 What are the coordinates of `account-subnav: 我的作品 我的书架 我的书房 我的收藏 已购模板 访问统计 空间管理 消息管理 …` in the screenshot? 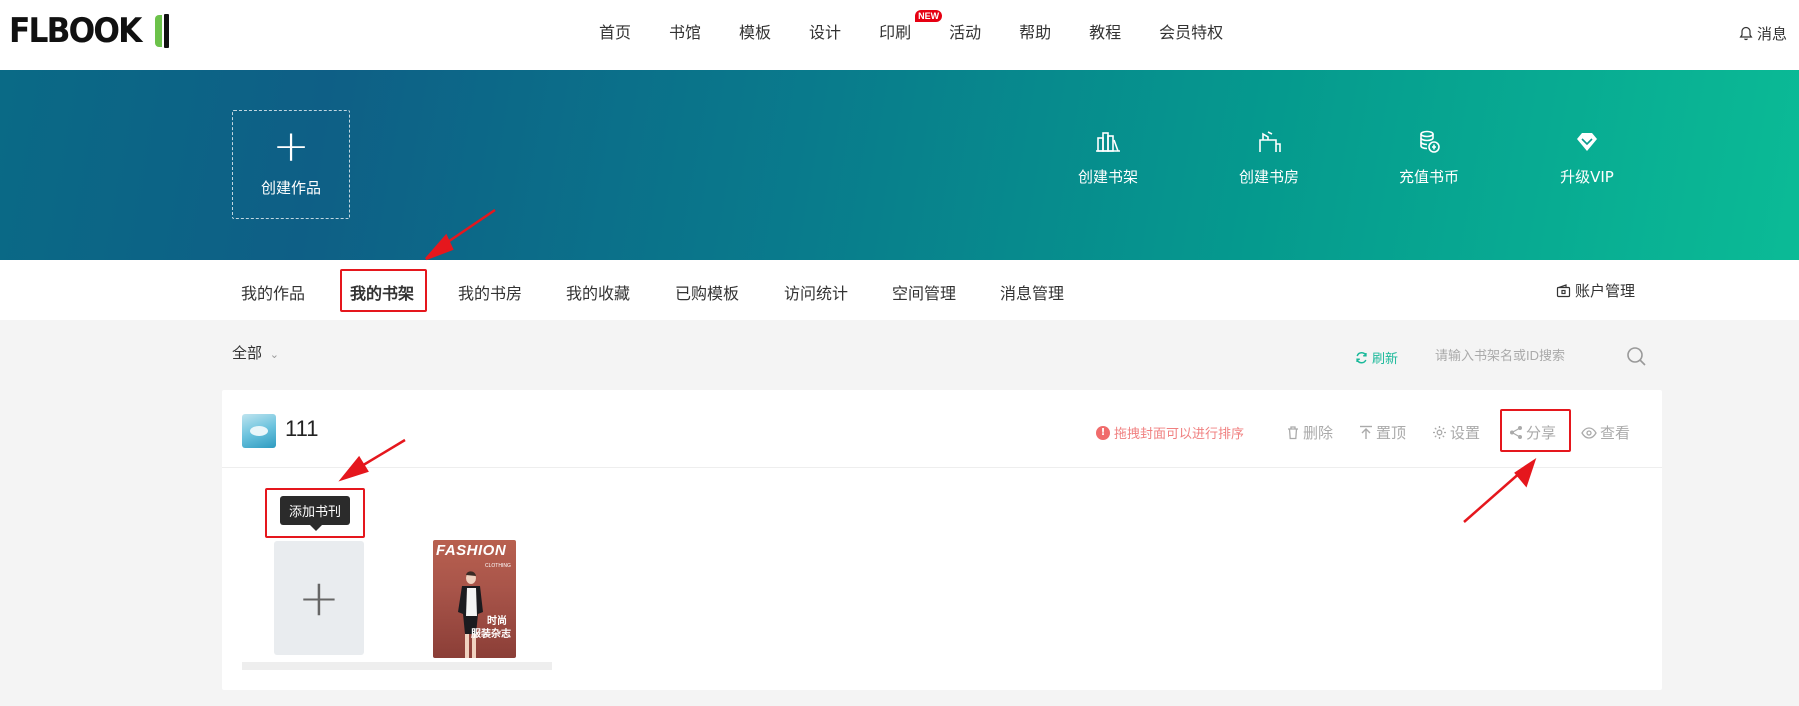 It's located at (899, 290).